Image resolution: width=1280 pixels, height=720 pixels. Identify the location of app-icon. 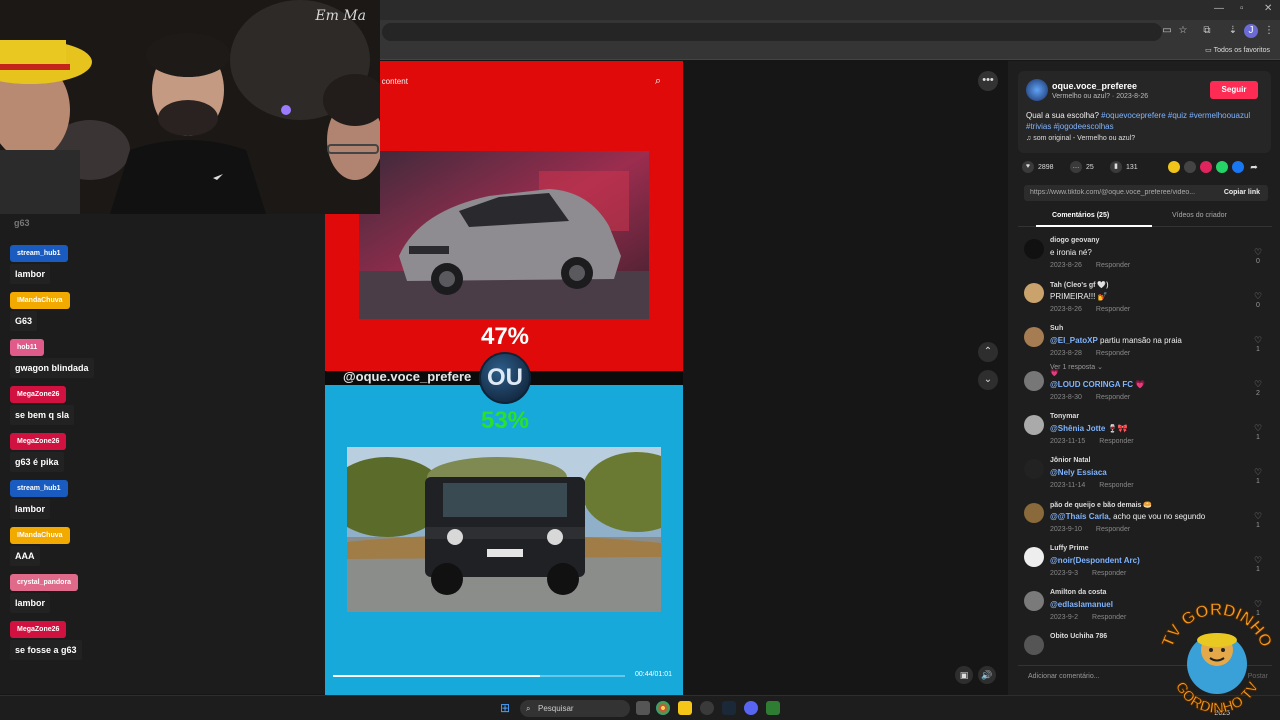
(773, 708).